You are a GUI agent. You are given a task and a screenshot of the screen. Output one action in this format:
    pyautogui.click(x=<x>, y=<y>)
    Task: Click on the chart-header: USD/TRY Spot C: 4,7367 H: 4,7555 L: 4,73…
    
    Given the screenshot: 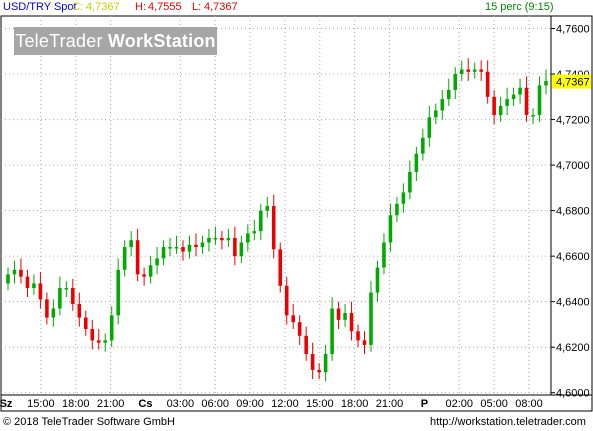 What is the action you would take?
    pyautogui.click(x=296, y=7)
    